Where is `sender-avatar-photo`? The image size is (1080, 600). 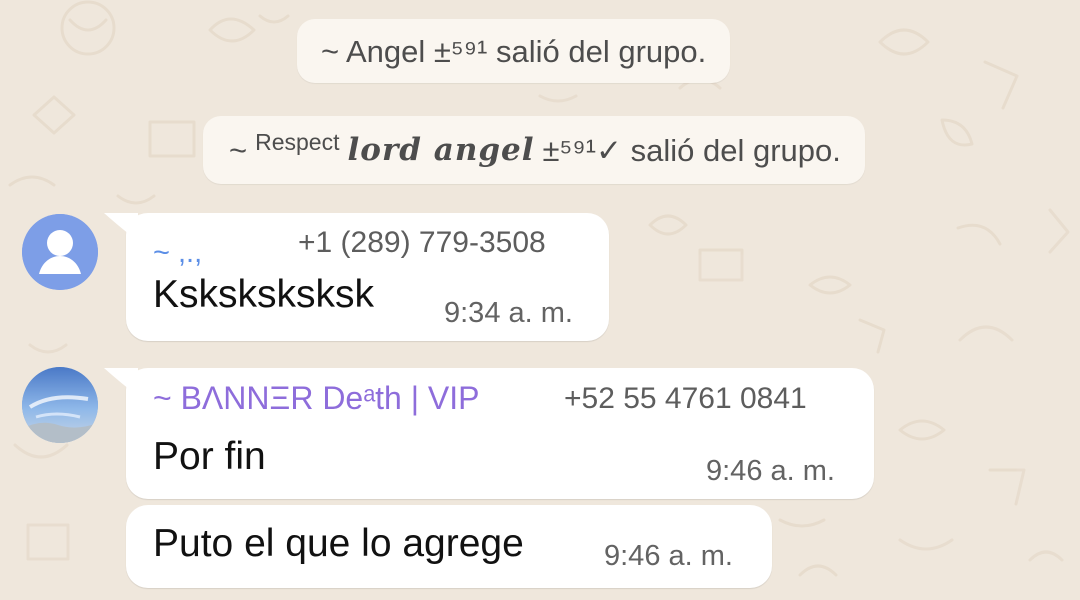 sender-avatar-photo is located at coordinates (60, 405).